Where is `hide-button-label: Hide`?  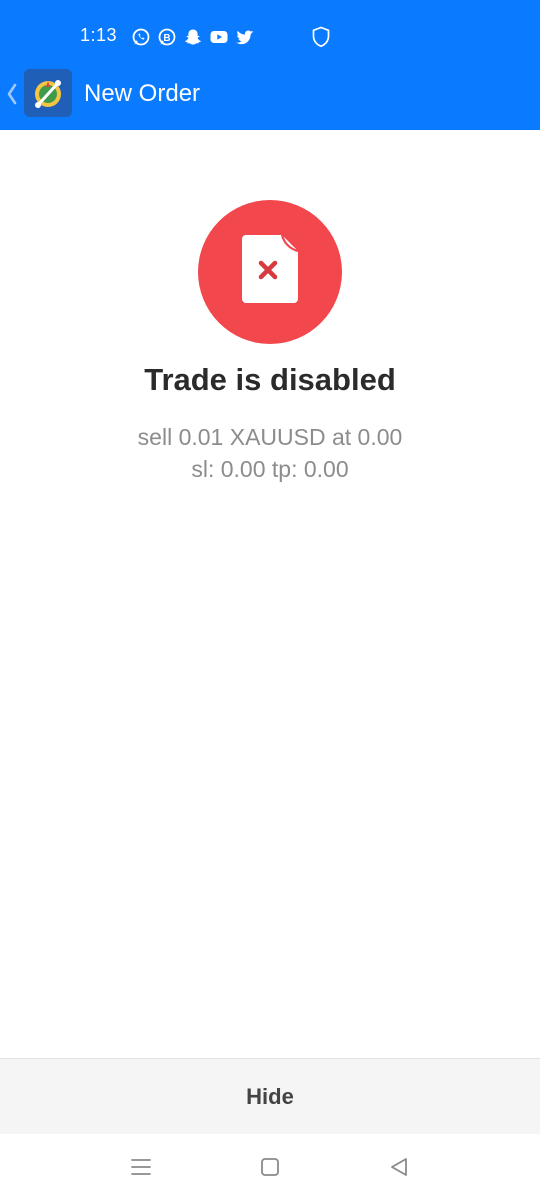
hide-button-label: Hide is located at coordinates (270, 1096).